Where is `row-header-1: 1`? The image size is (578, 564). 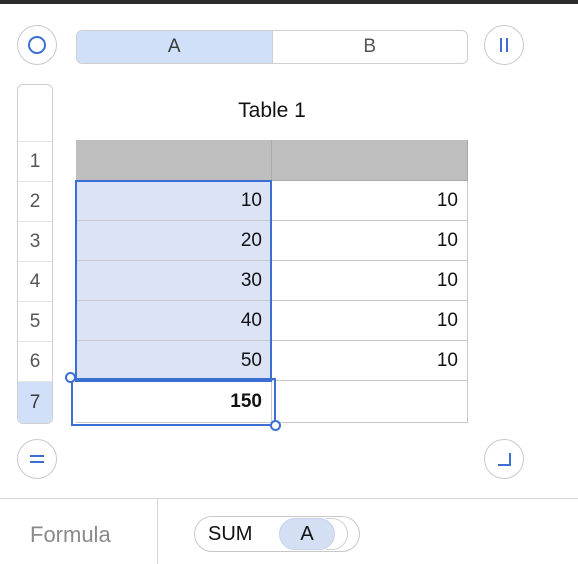 row-header-1: 1 is located at coordinates (35, 161).